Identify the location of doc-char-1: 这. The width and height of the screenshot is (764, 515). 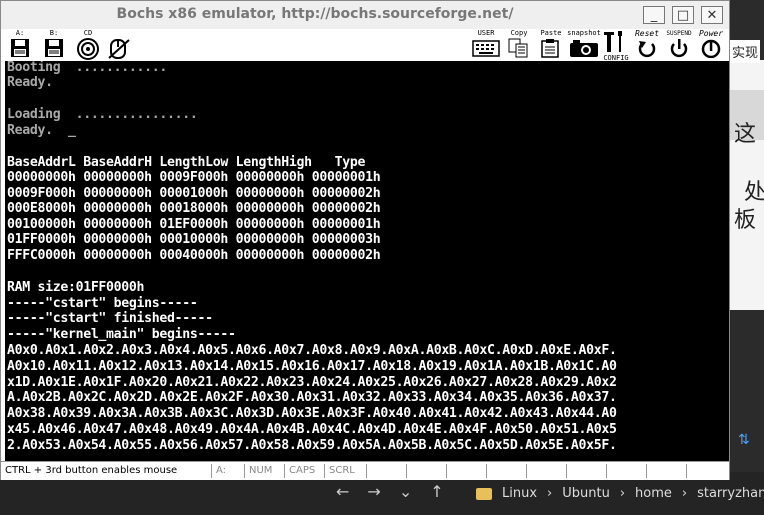
(745, 134).